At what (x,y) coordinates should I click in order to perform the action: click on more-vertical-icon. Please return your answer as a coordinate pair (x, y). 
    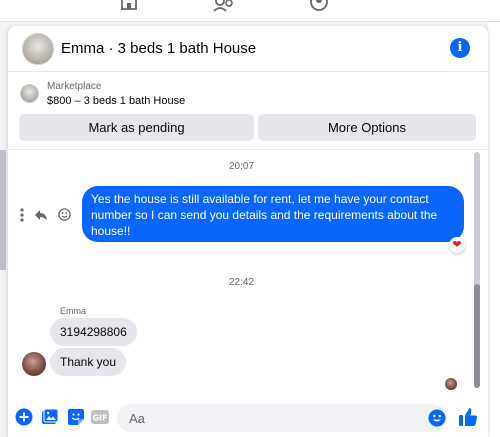
    Looking at the image, I should click on (22, 216).